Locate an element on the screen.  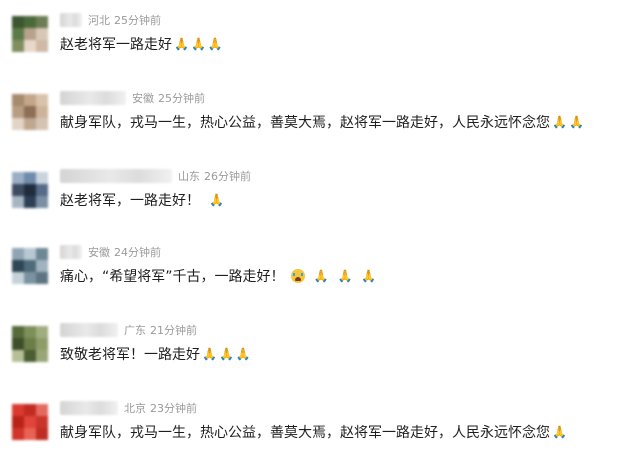
comment-text: 赵老将军，一路走好！ 🙏 is located at coordinates (142, 200).